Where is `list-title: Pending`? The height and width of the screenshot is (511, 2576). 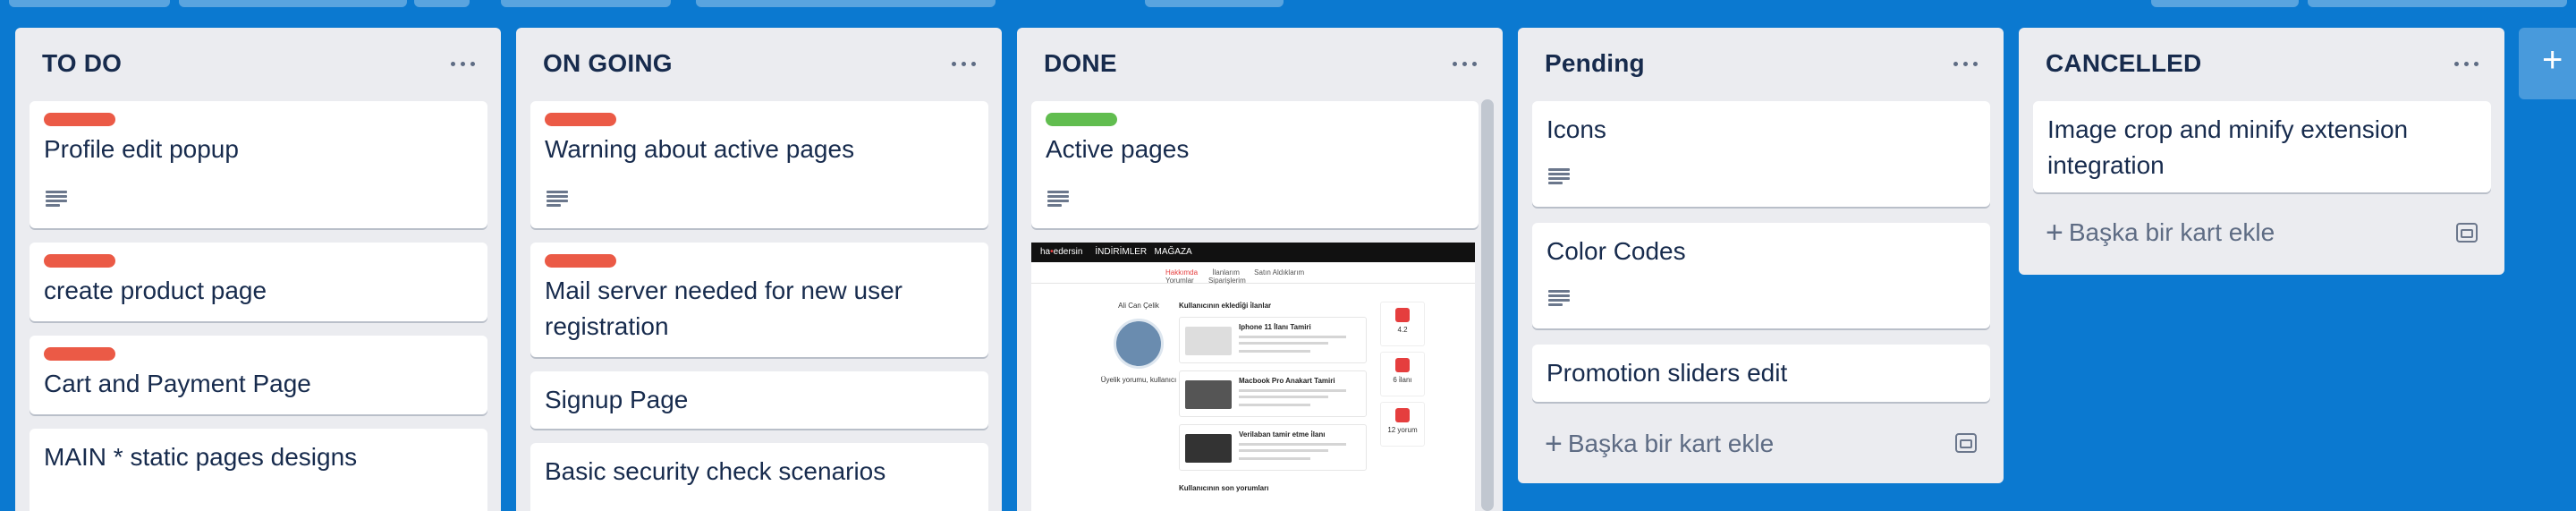 list-title: Pending is located at coordinates (1595, 63).